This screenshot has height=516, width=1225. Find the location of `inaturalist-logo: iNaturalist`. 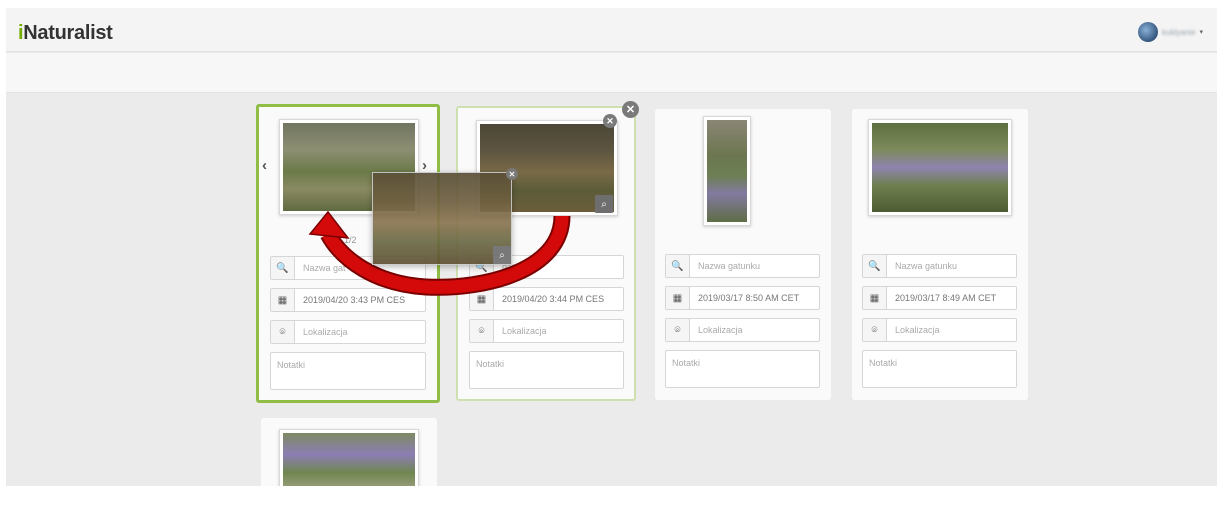

inaturalist-logo: iNaturalist is located at coordinates (65, 33).